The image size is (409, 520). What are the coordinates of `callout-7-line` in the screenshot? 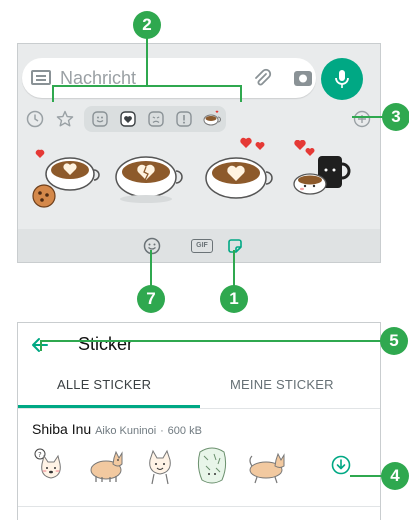 It's located at (151, 268).